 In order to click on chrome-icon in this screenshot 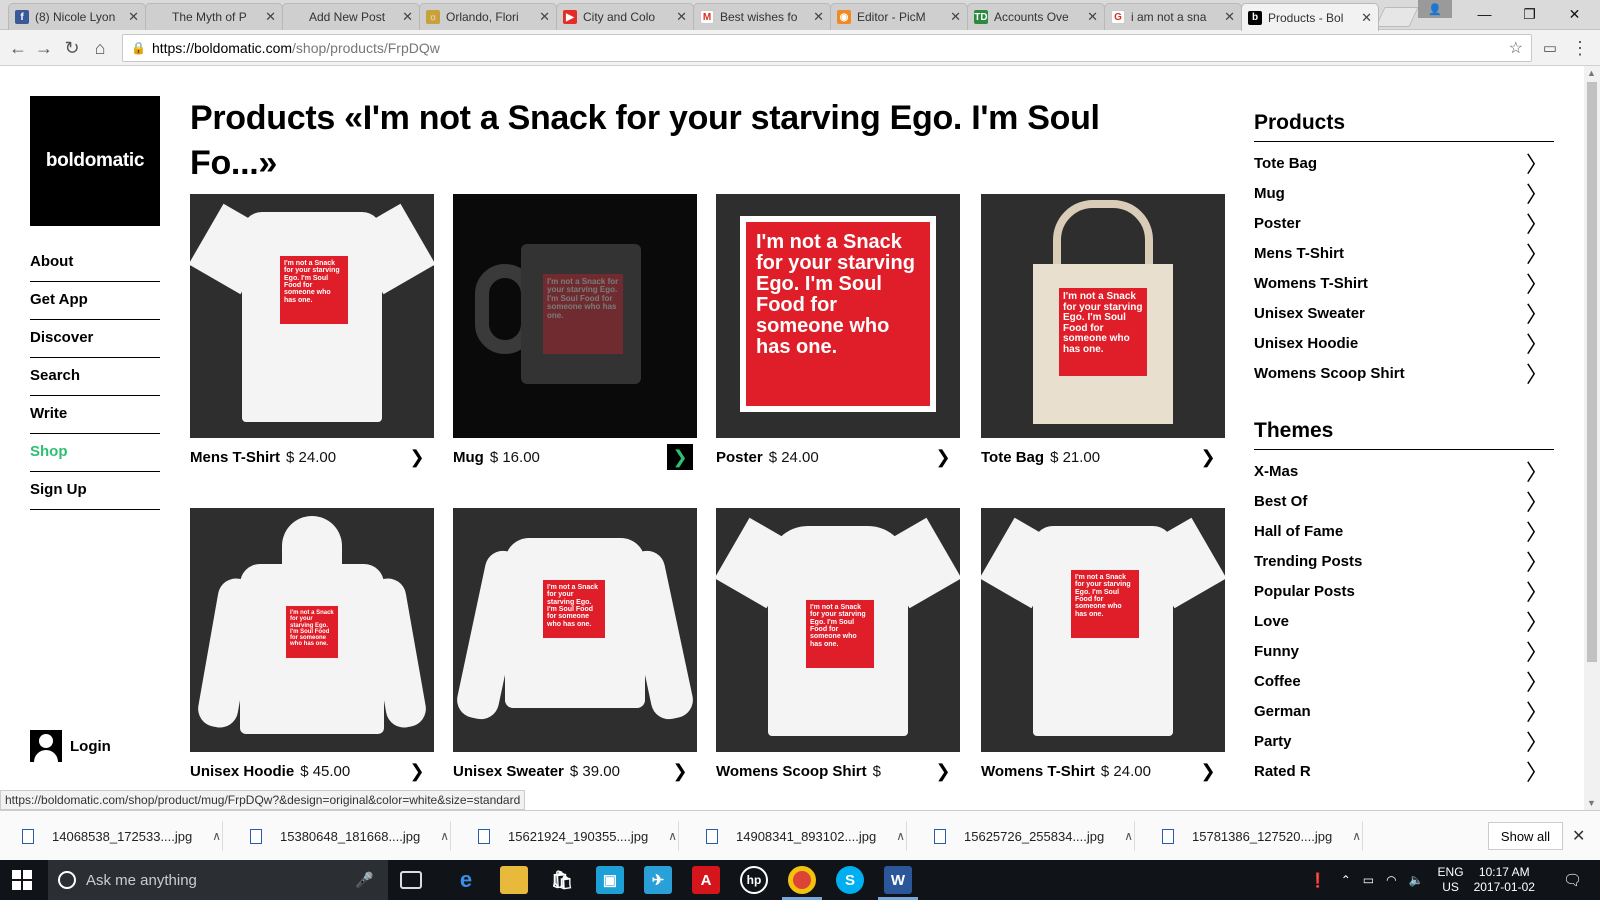, I will do `click(802, 880)`.